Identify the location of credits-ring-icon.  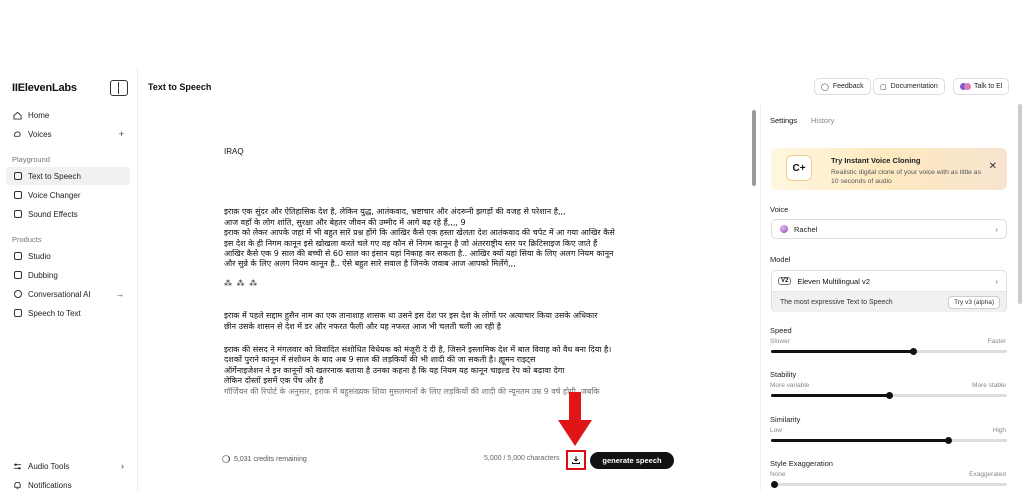
(226, 459).